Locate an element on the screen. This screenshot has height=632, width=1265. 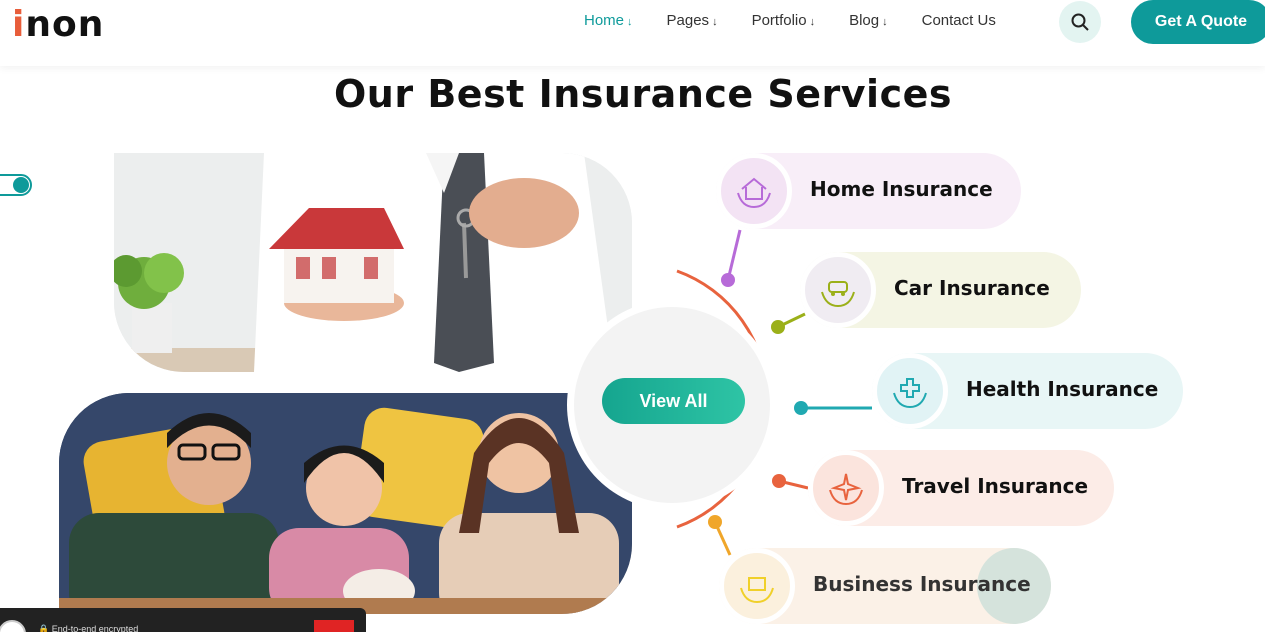
main-nav: Home ↓ Pages ↓ Portfolio ↓ Blog ↓ Contact Us is located at coordinates (807, 20).